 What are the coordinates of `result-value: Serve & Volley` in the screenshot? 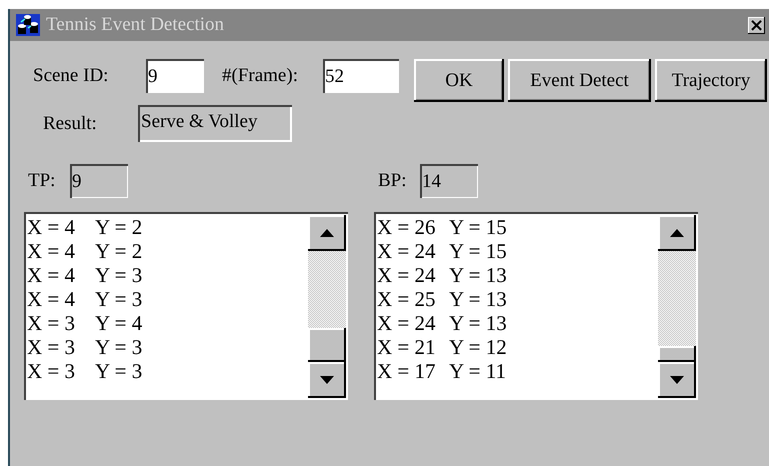 It's located at (215, 123).